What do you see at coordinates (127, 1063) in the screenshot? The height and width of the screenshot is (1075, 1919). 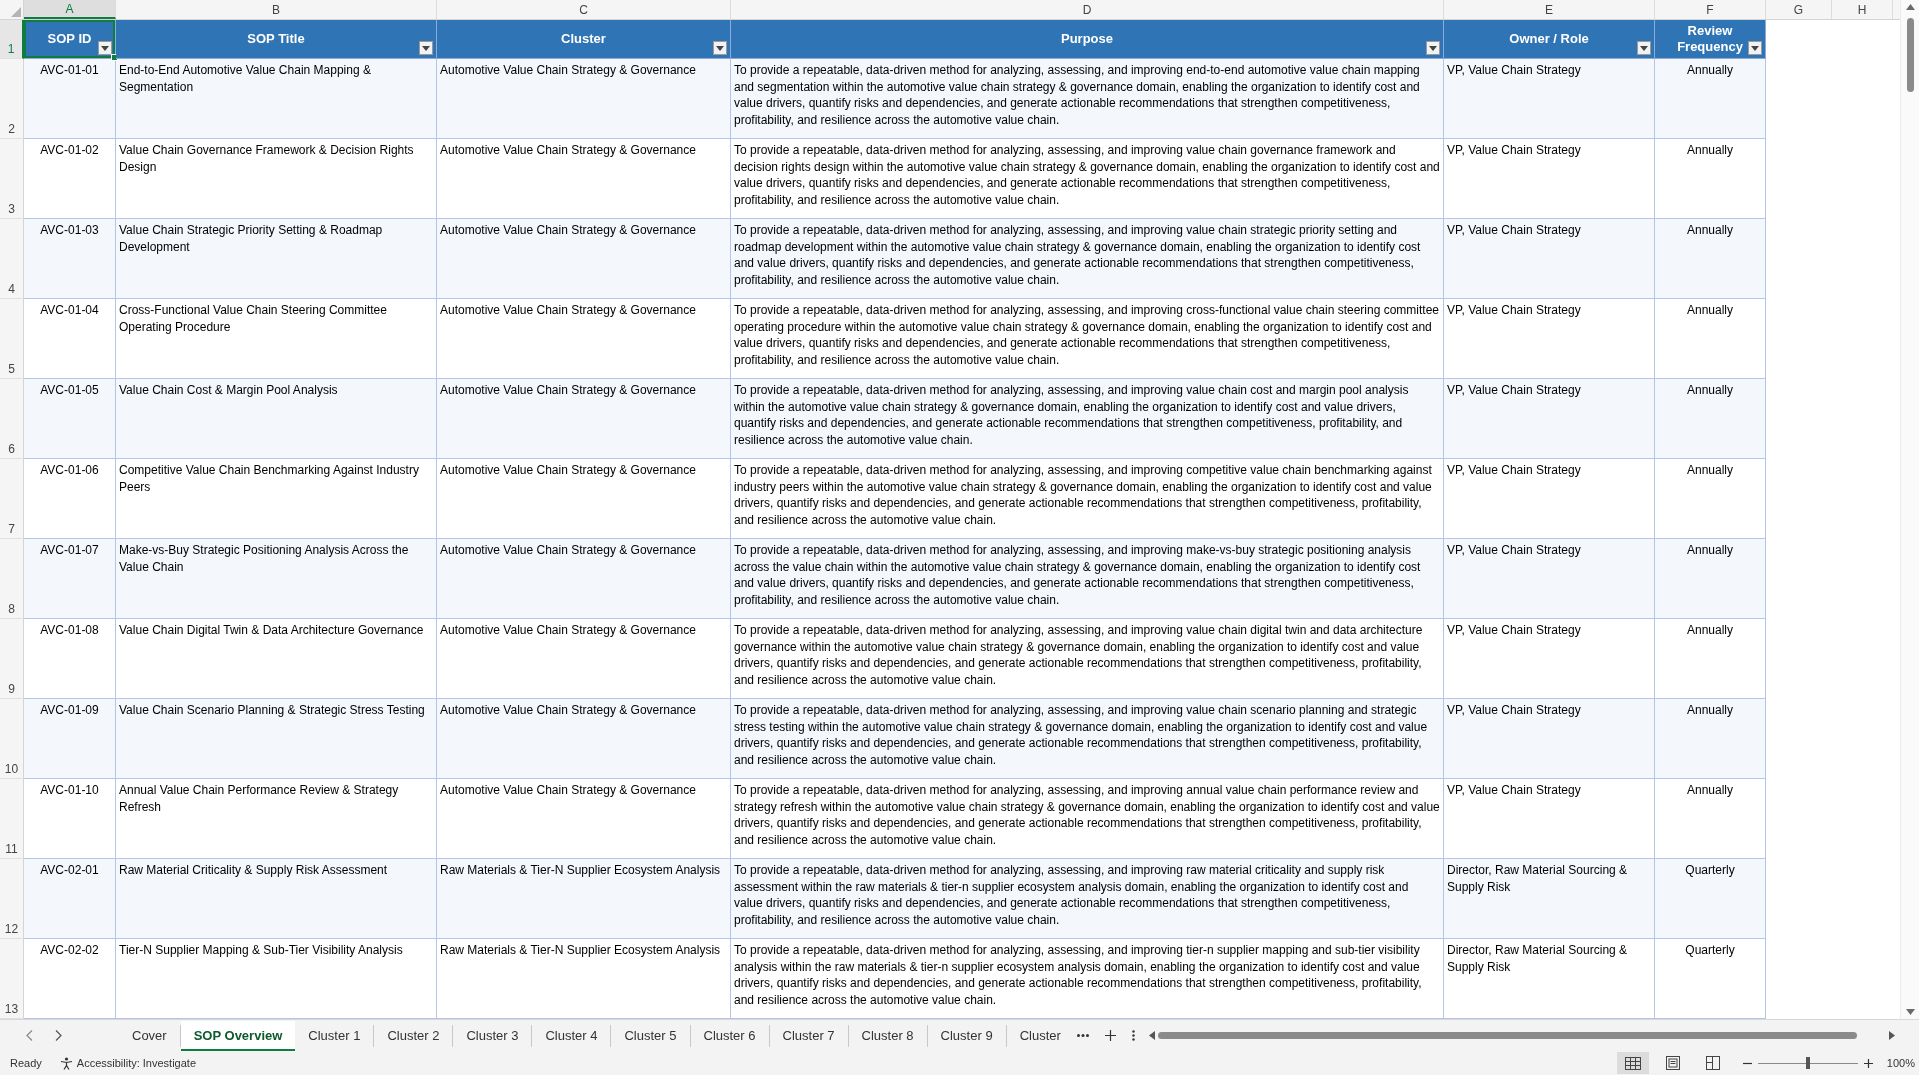 I see `accessibility-button: Accessibility: Investigate` at bounding box center [127, 1063].